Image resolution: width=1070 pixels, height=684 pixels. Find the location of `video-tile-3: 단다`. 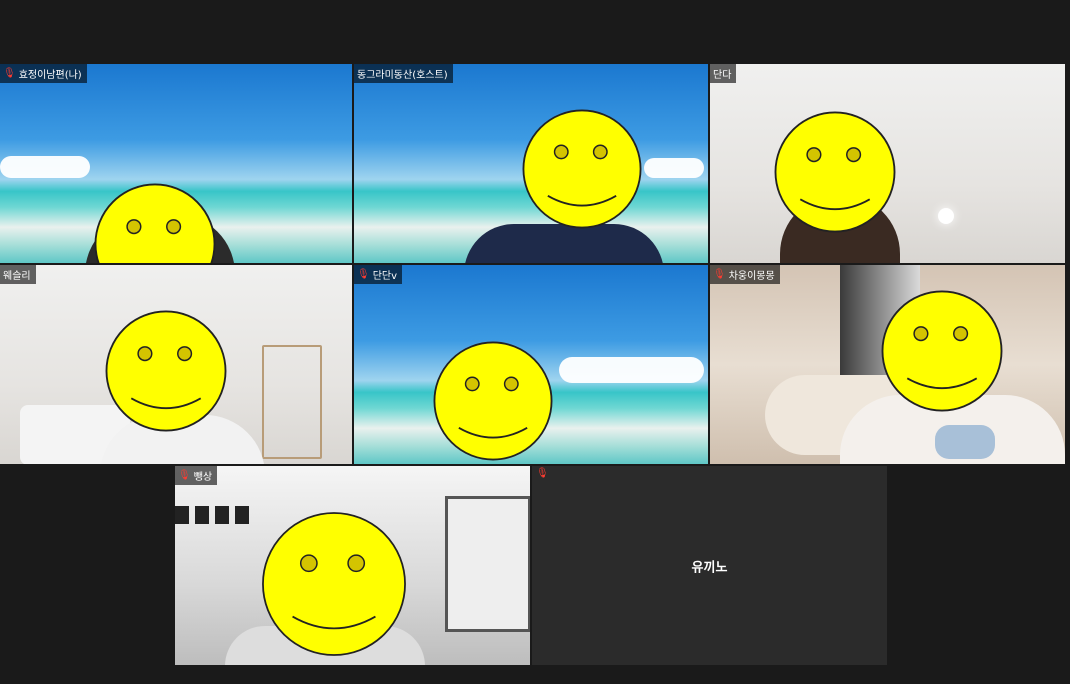

video-tile-3: 단다 is located at coordinates (887, 163).